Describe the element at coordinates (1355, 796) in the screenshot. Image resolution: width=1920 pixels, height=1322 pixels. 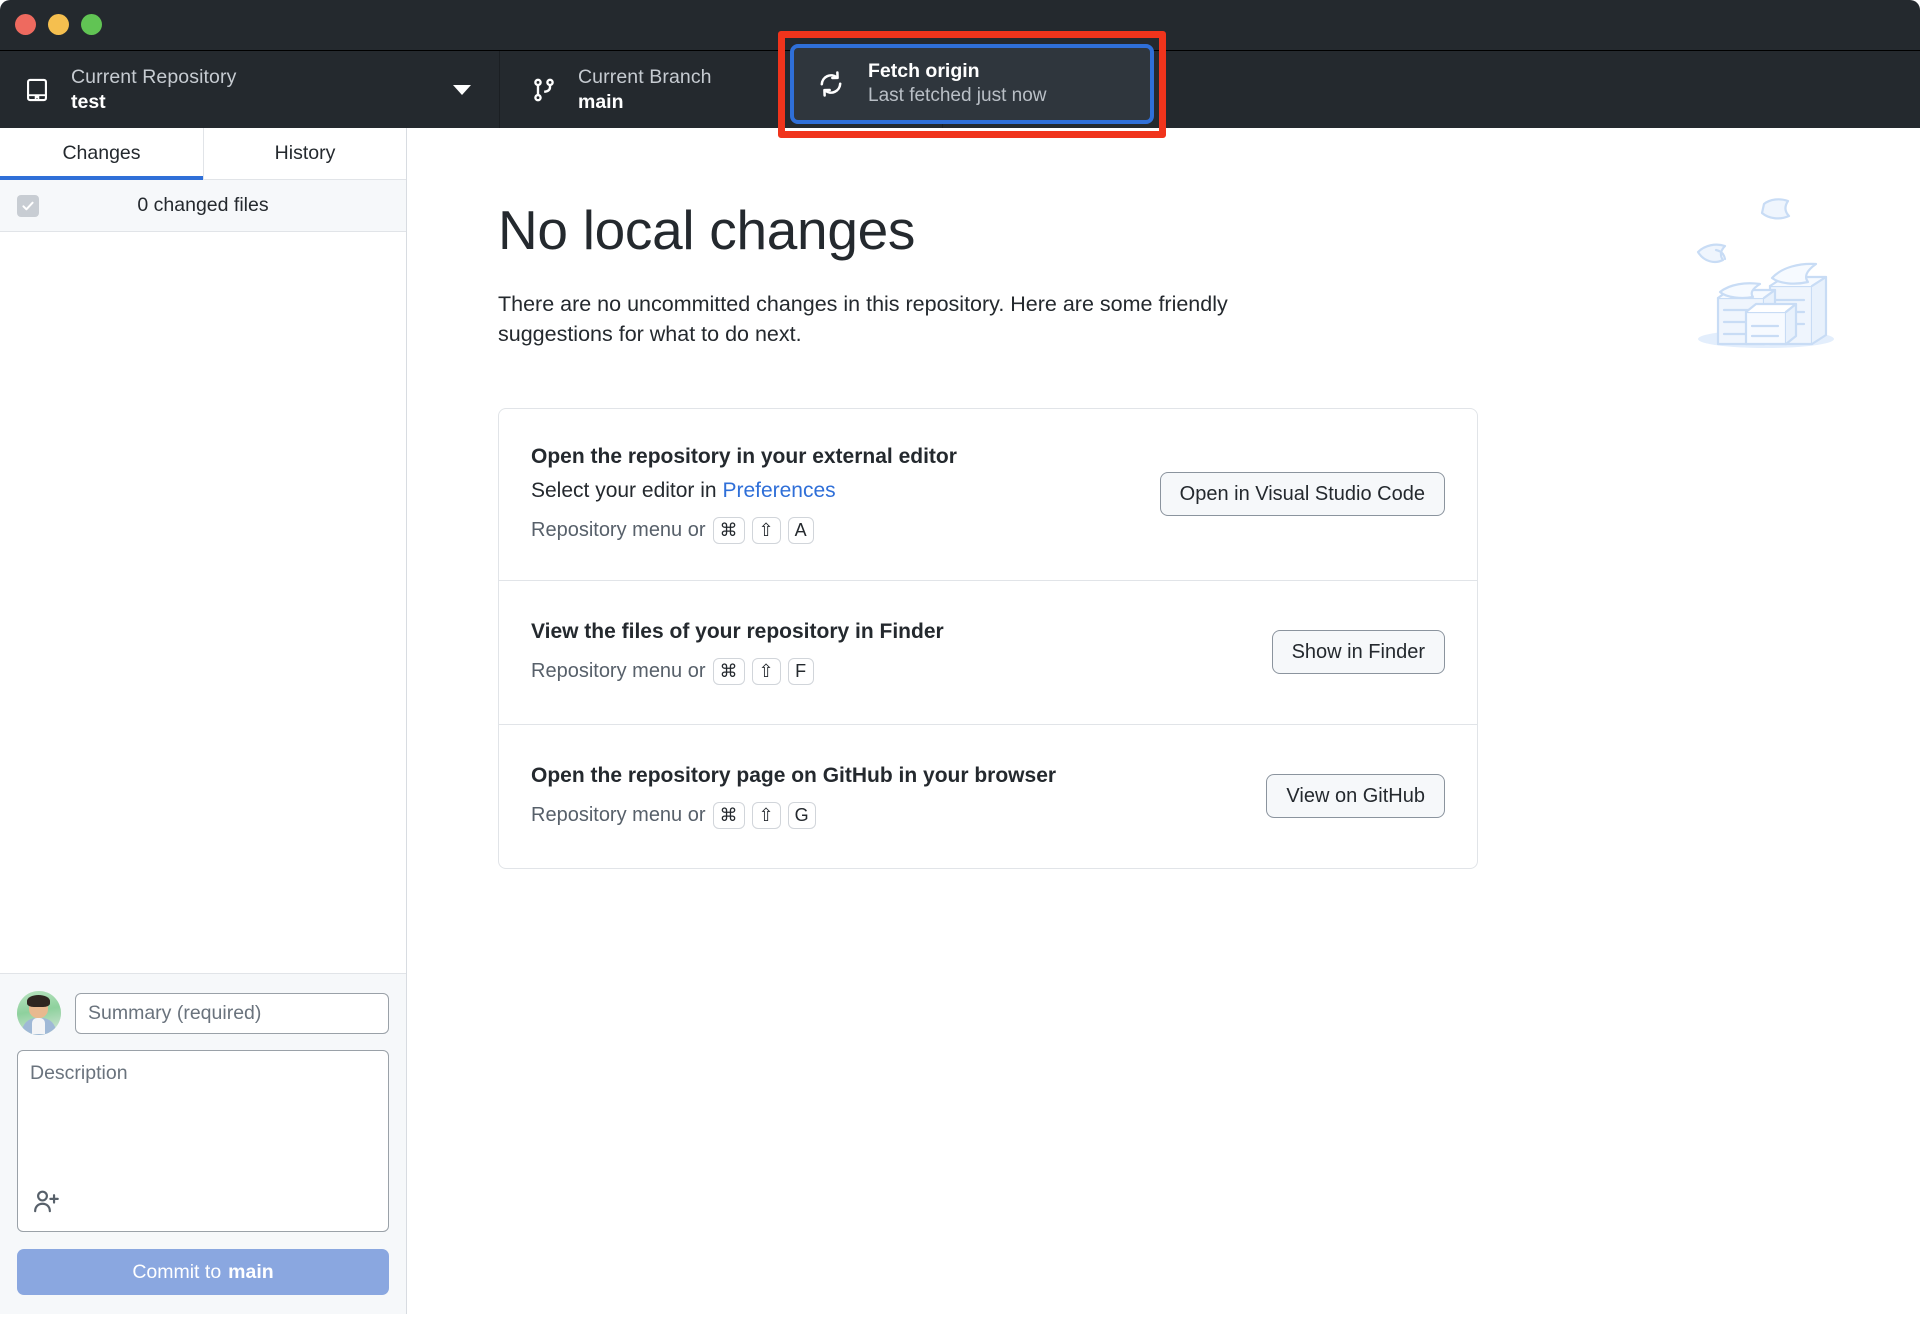
I see `view-on-github-button: View on GitHub` at that location.